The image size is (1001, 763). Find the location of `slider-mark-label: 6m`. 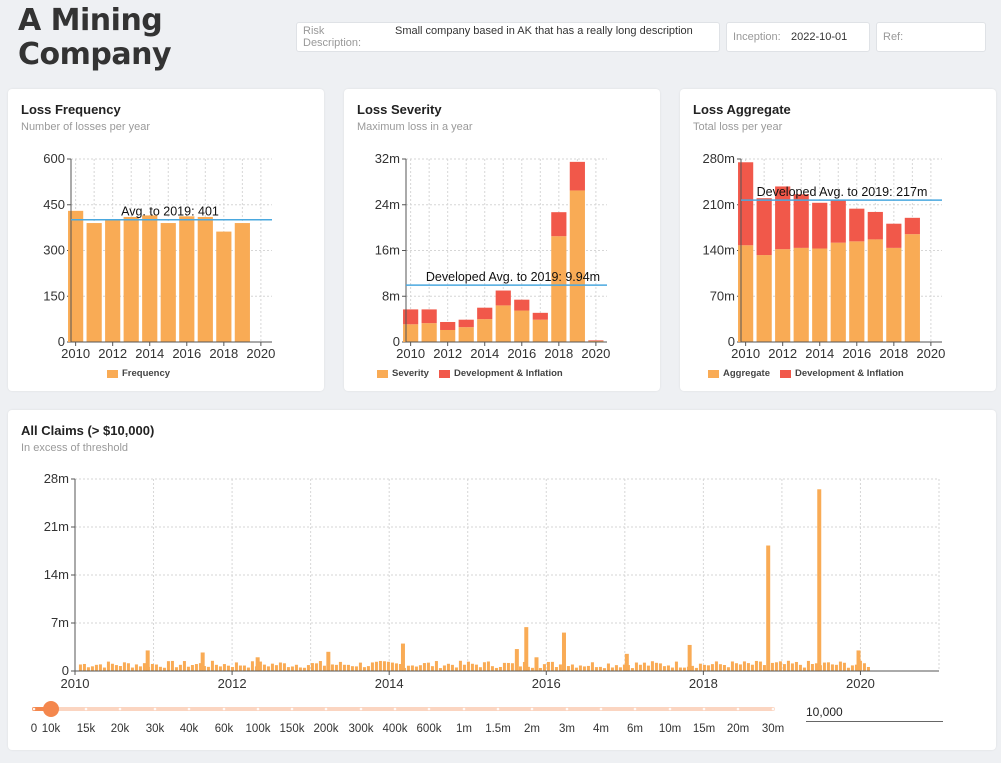

slider-mark-label: 6m is located at coordinates (635, 729).